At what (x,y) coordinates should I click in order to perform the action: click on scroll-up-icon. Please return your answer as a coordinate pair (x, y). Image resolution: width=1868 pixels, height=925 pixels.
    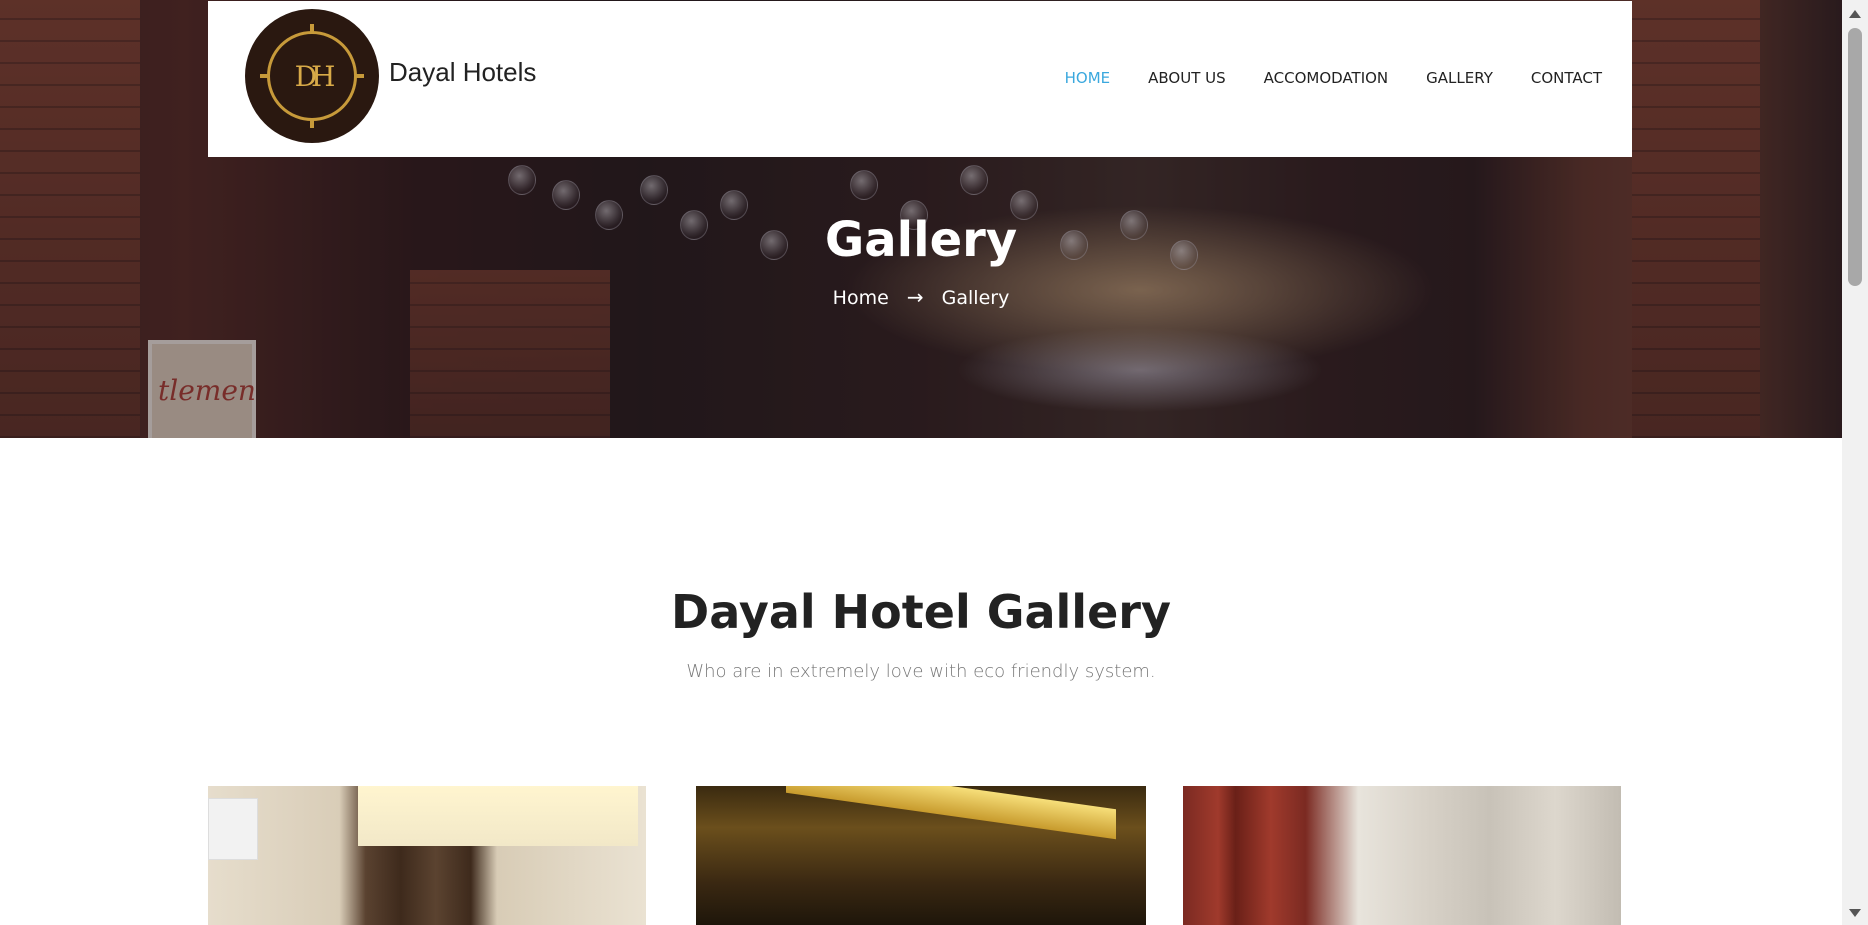
    Looking at the image, I should click on (1855, 14).